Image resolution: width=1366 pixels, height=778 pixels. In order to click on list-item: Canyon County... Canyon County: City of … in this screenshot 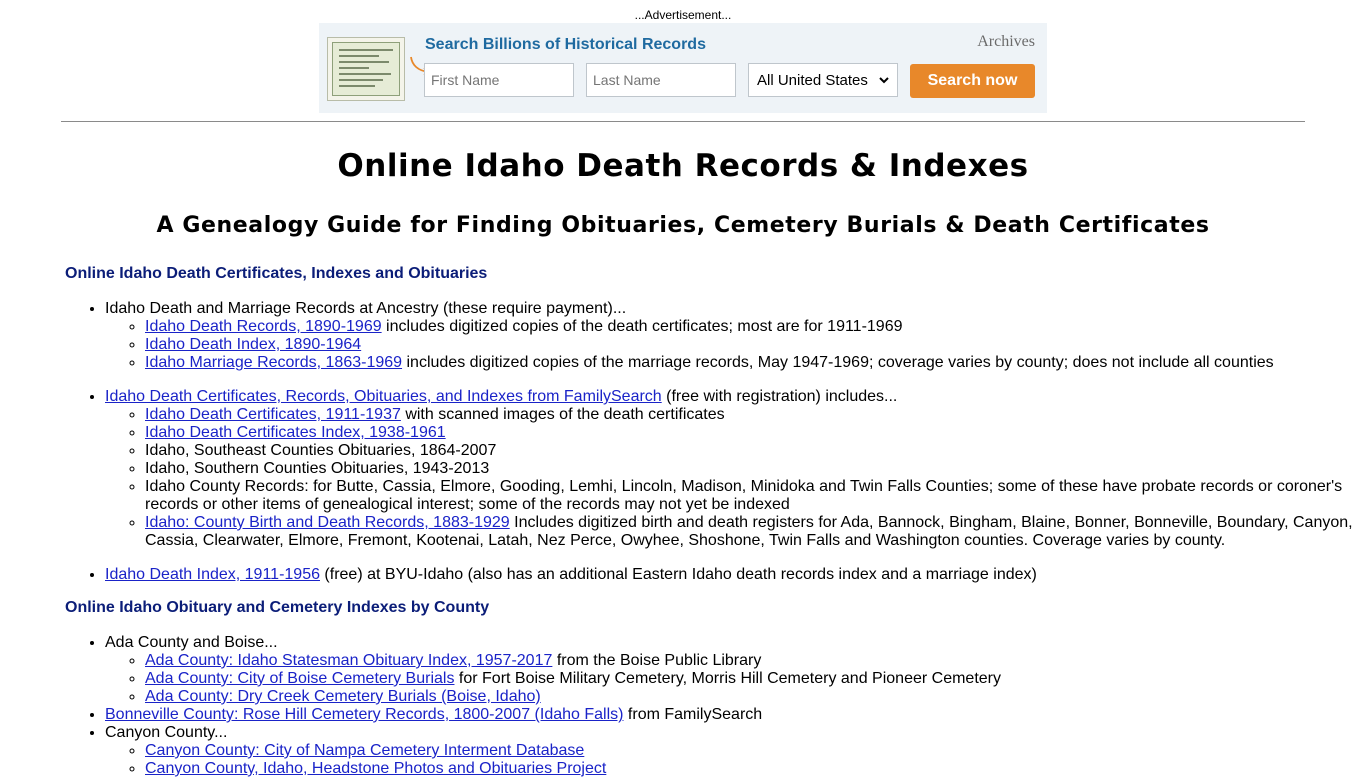, I will do `click(735, 751)`.